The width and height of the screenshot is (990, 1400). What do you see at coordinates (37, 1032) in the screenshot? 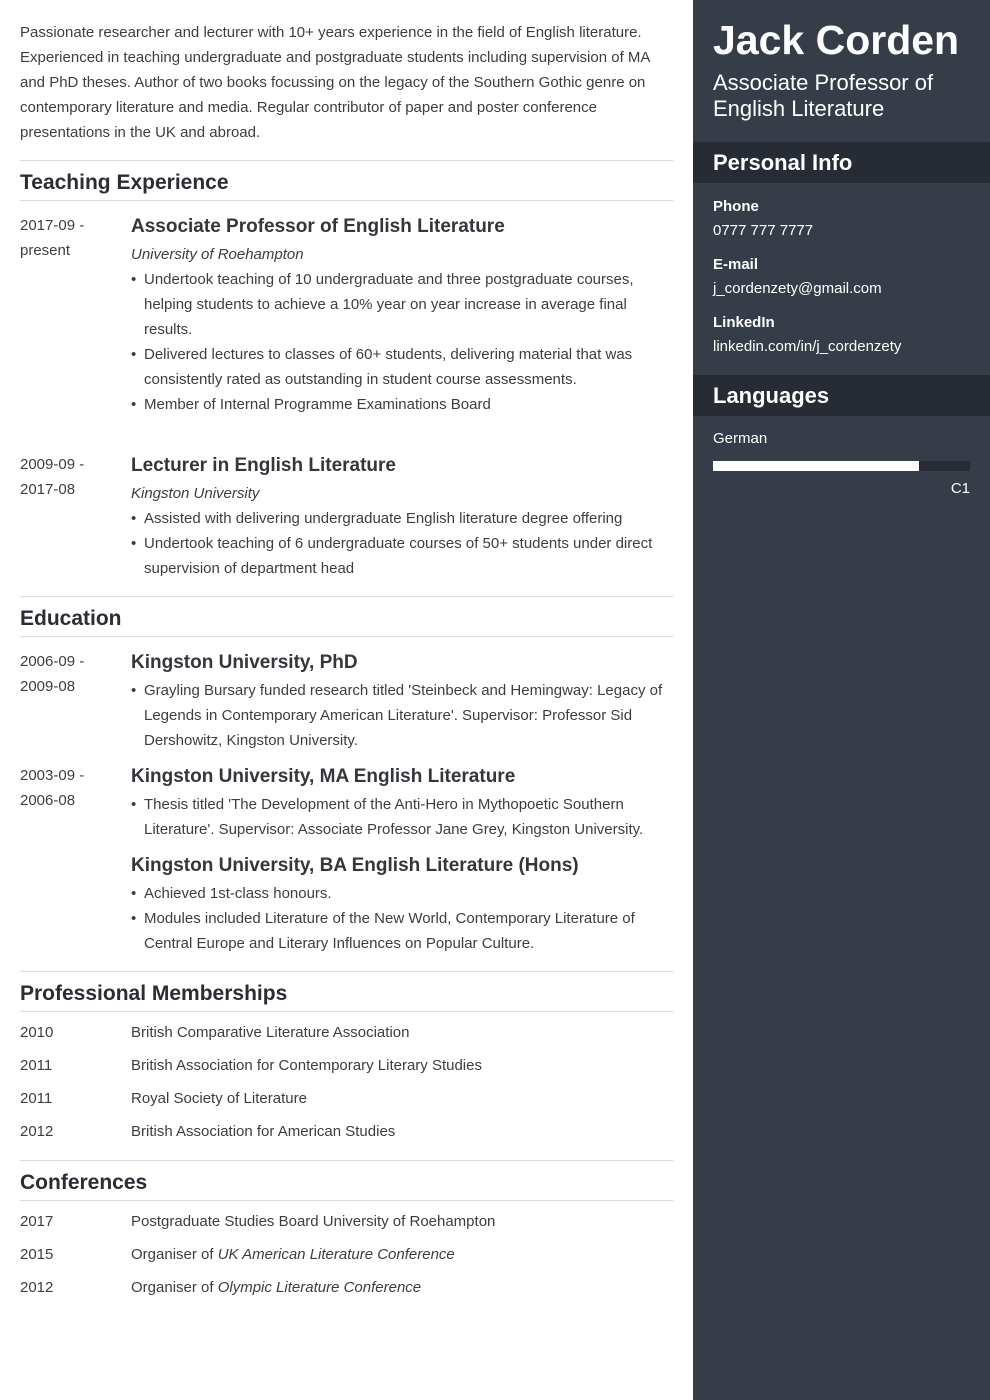
I see `membership-year: 2010` at bounding box center [37, 1032].